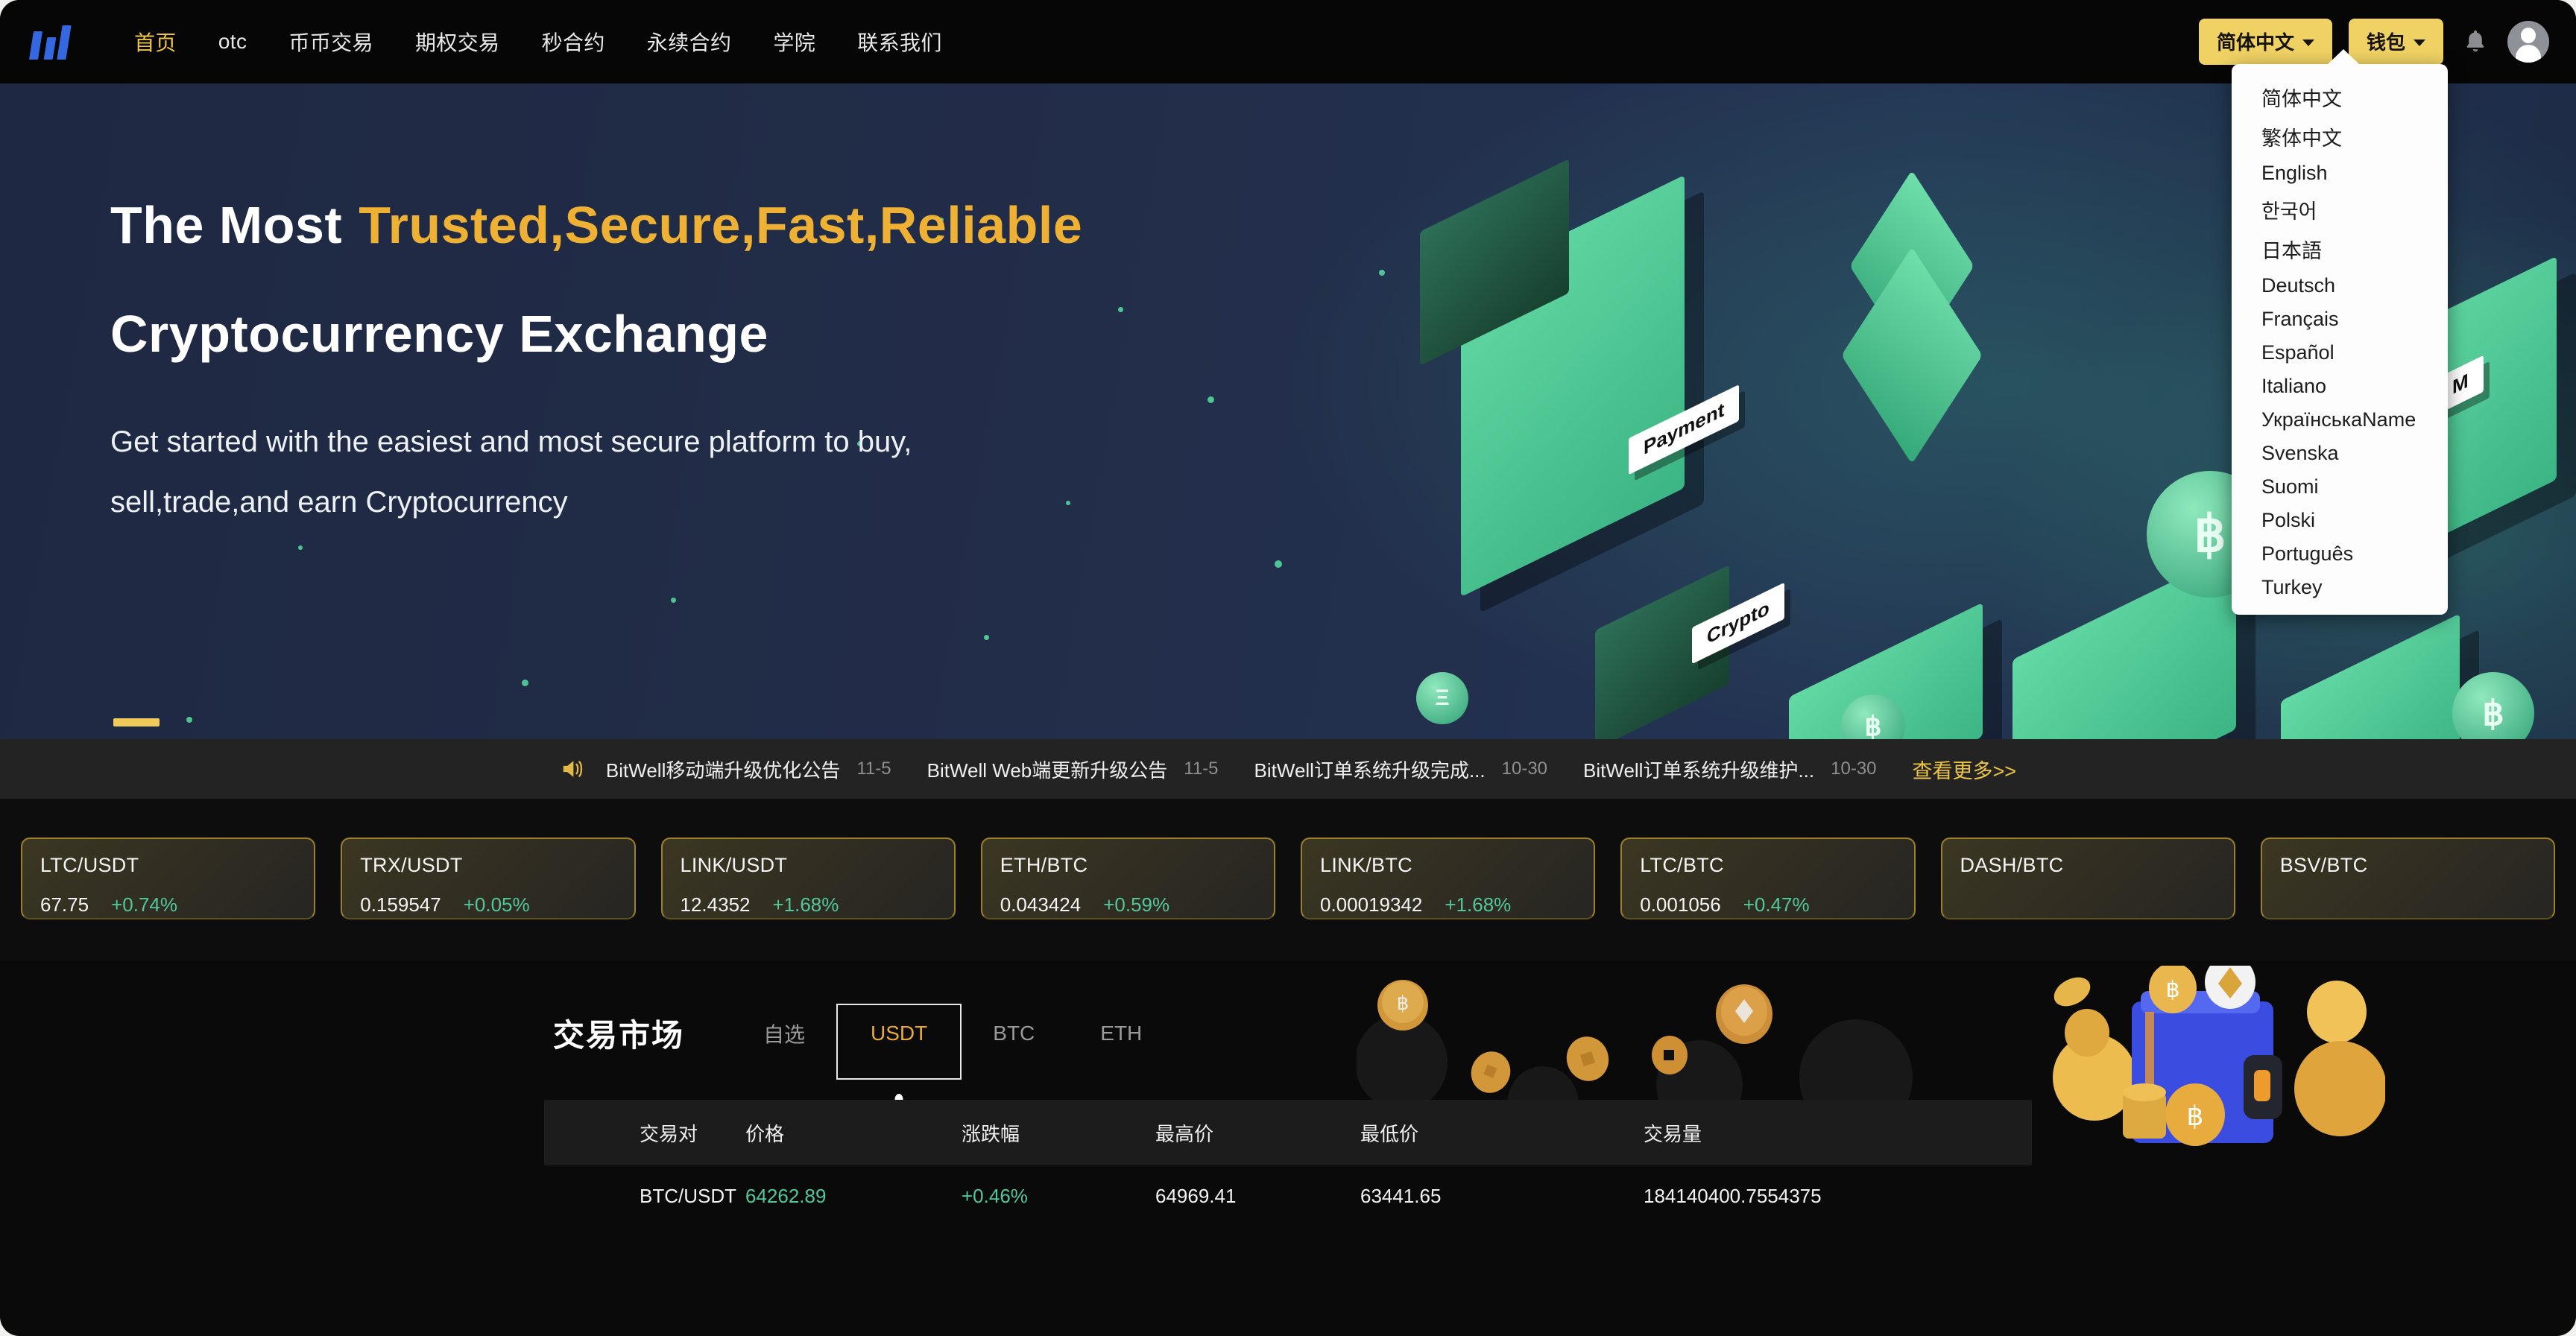  What do you see at coordinates (899, 42) in the screenshot?
I see `nav-item-contact: 联系我们` at bounding box center [899, 42].